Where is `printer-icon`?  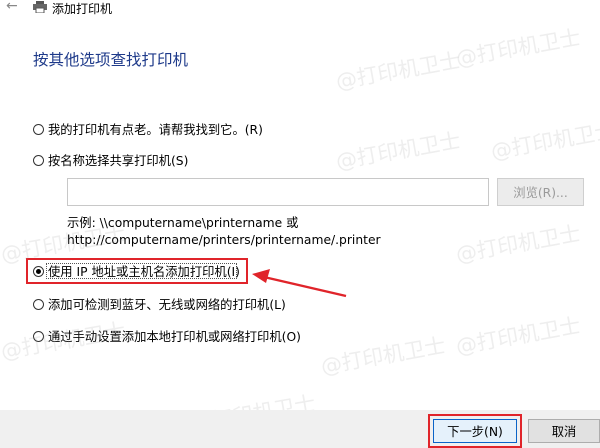
printer-icon is located at coordinates (40, 7).